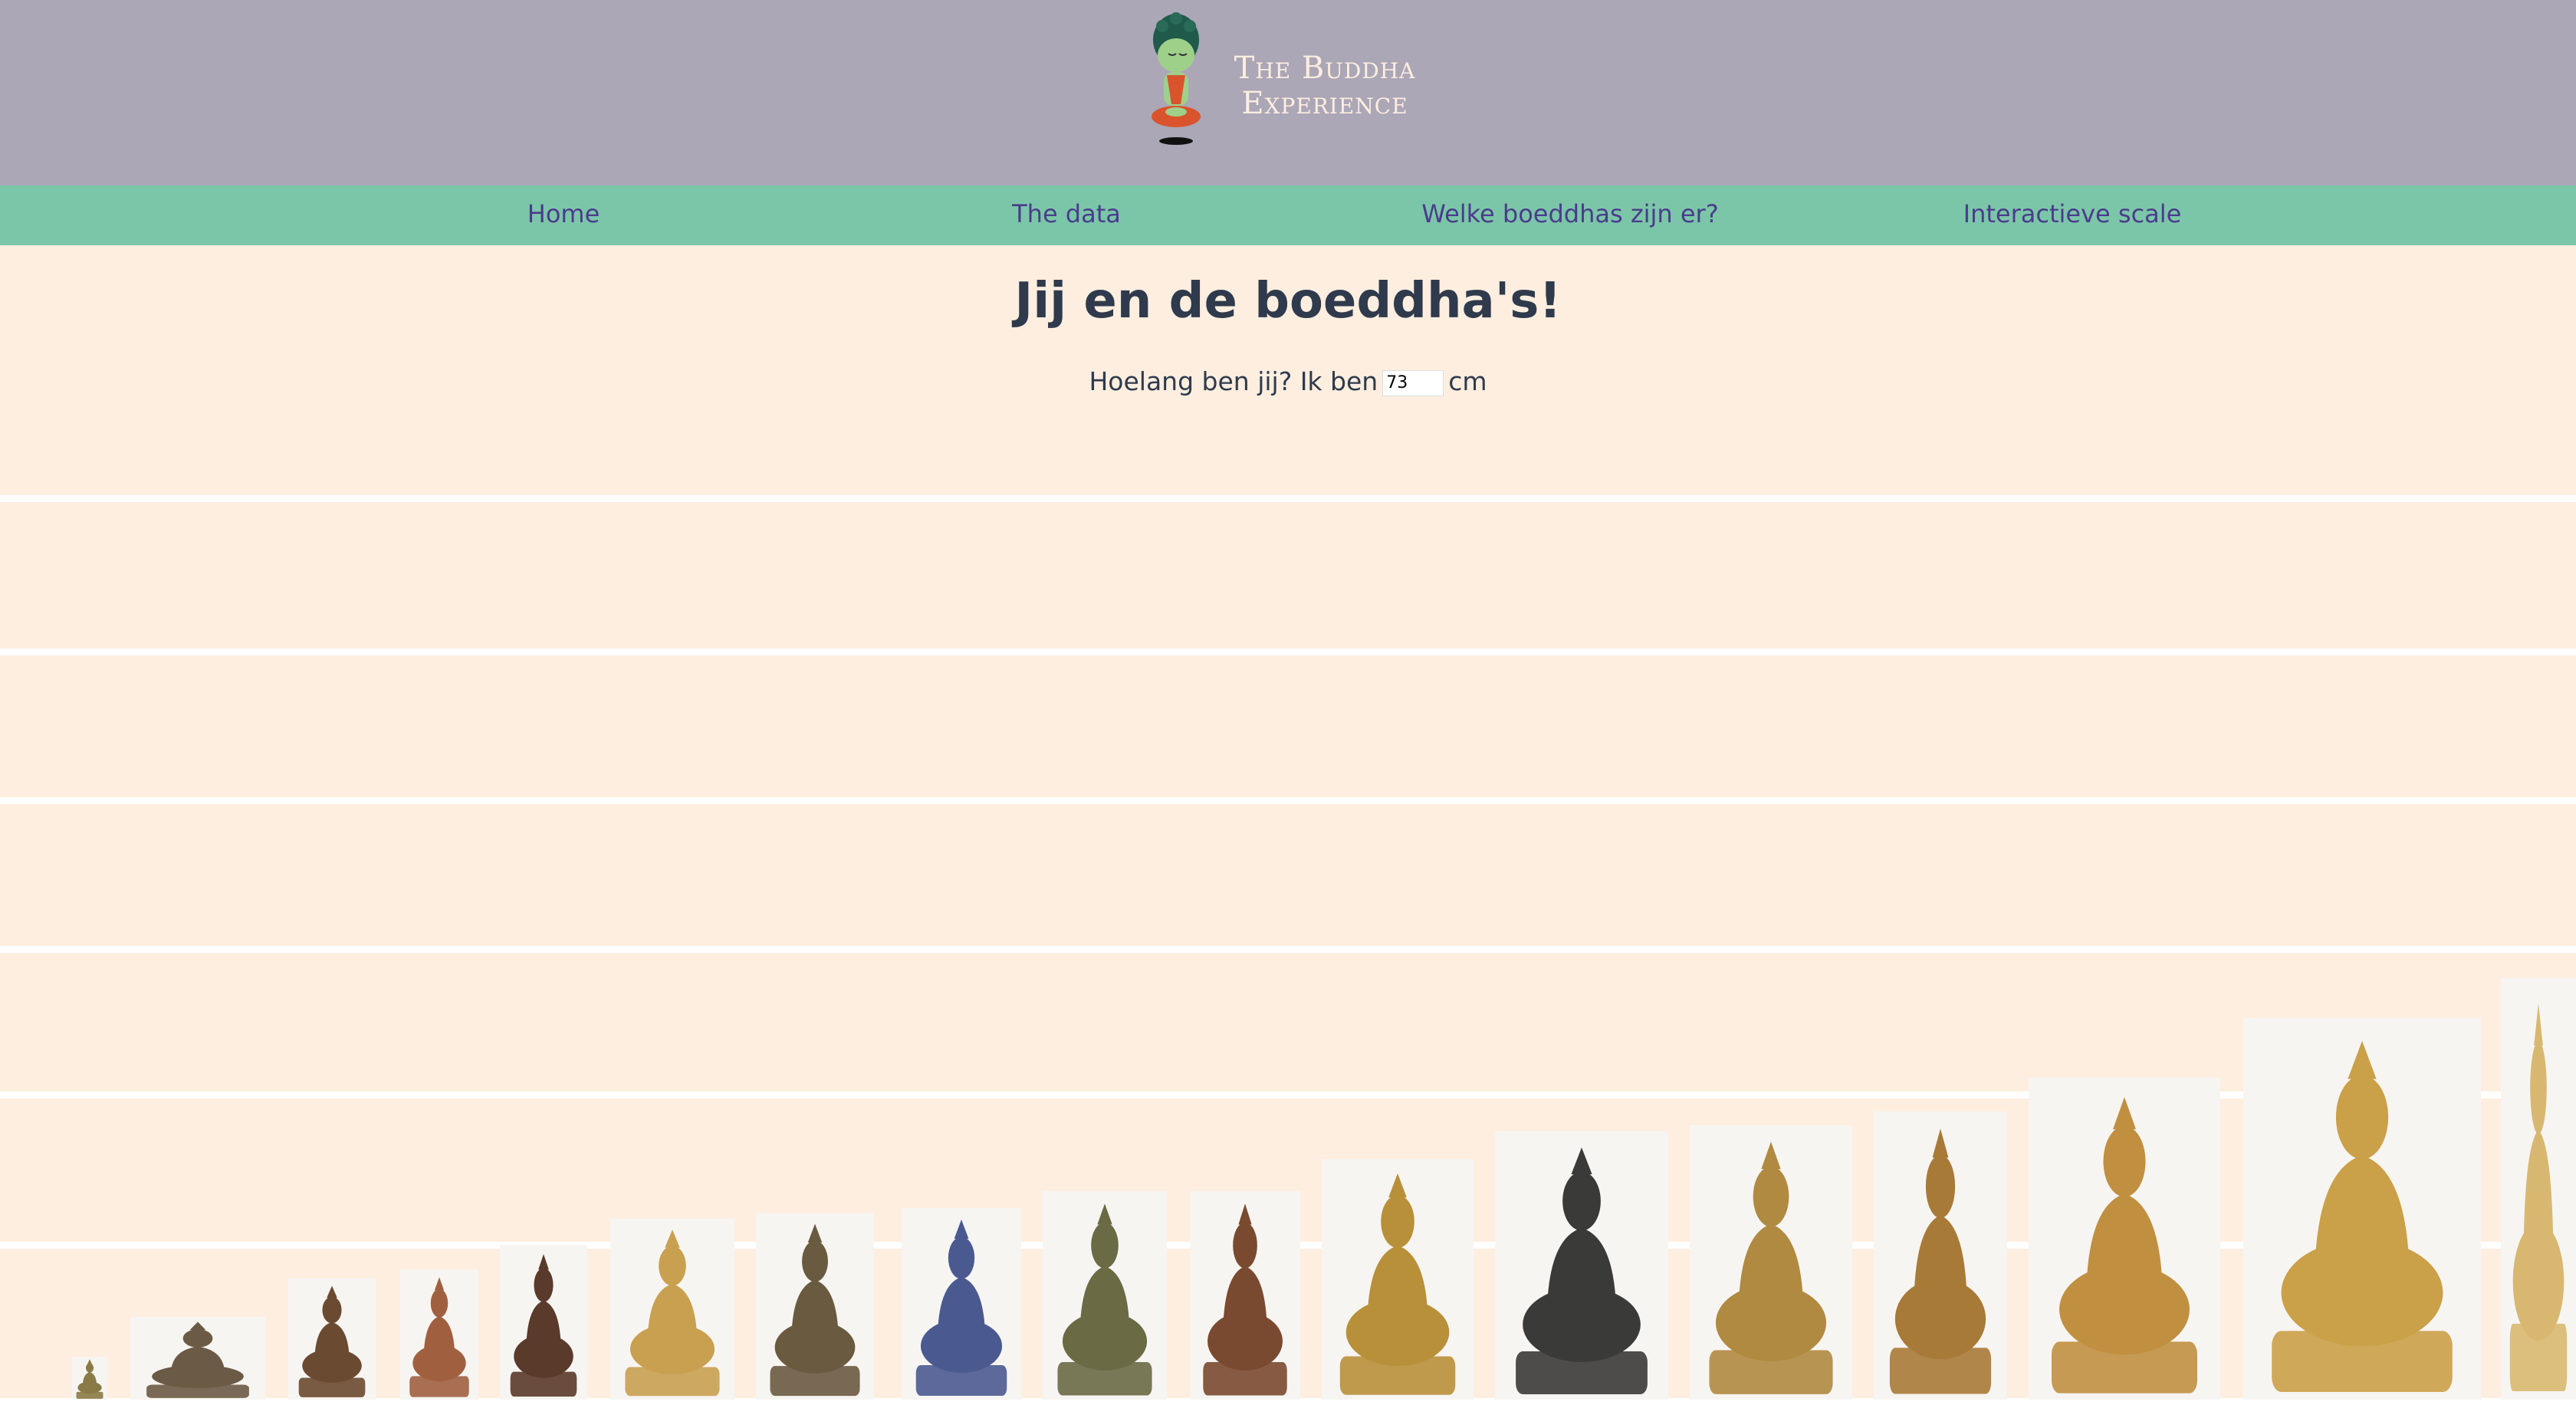 The image size is (2576, 1405). I want to click on standing-golden-buddha-statue, so click(1940, 1255).